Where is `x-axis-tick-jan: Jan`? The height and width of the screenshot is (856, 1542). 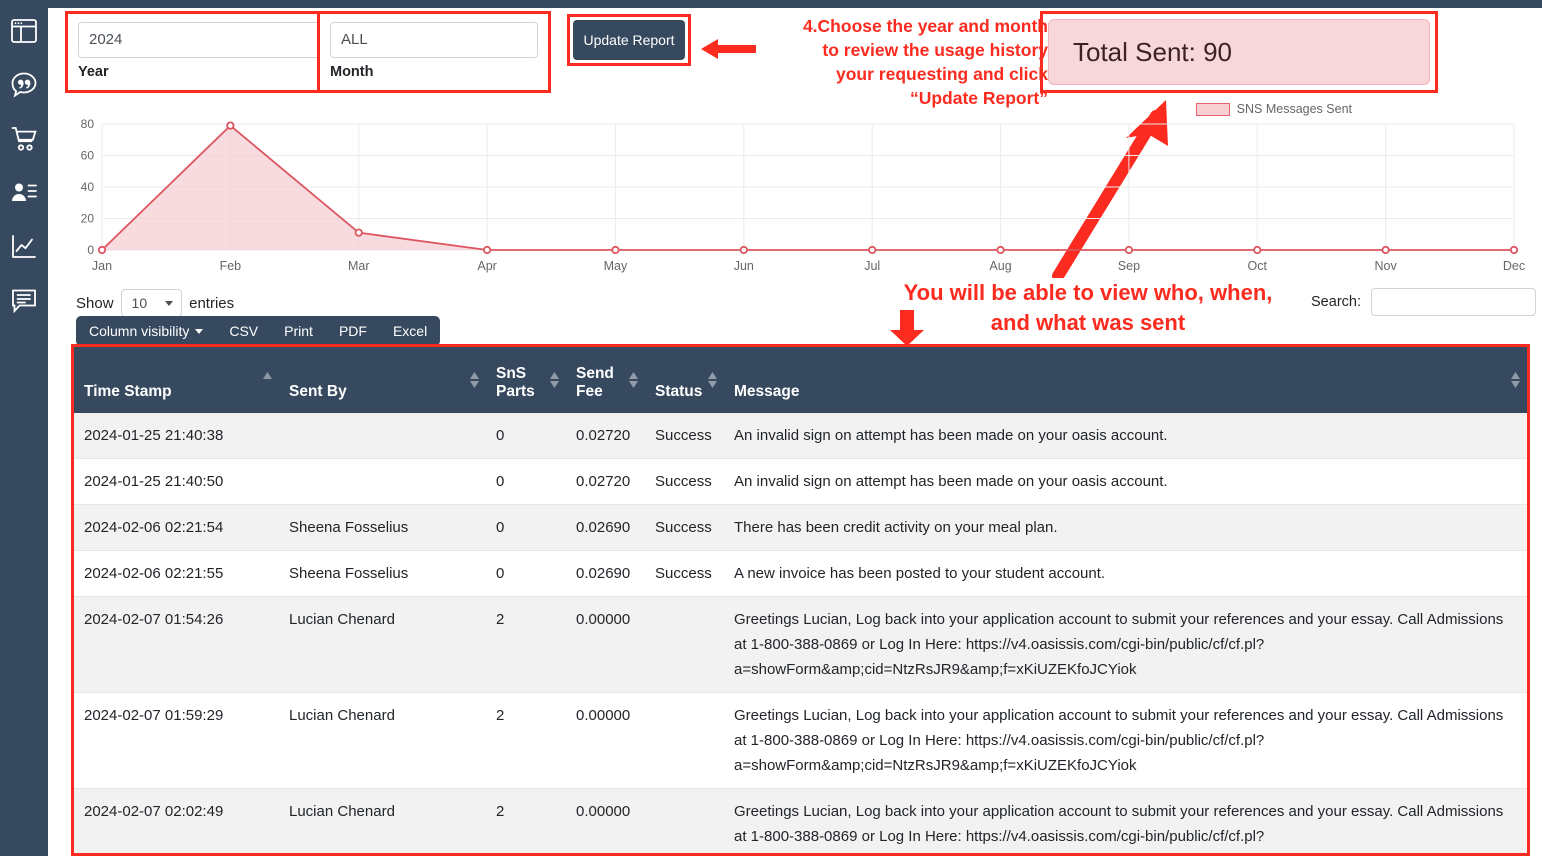 x-axis-tick-jan: Jan is located at coordinates (102, 266).